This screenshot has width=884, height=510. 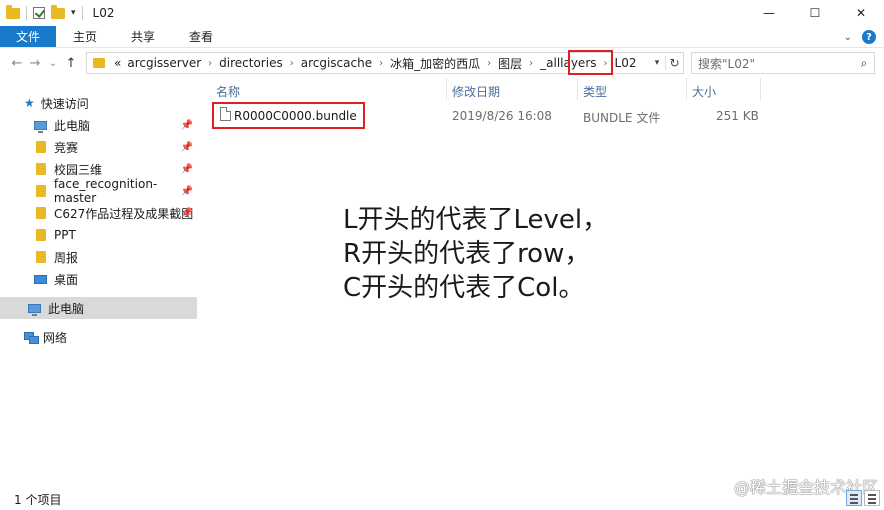 I want to click on sidebar-item-c627-screenshots: C627作品过程及成果截图 📌, so click(x=98, y=213).